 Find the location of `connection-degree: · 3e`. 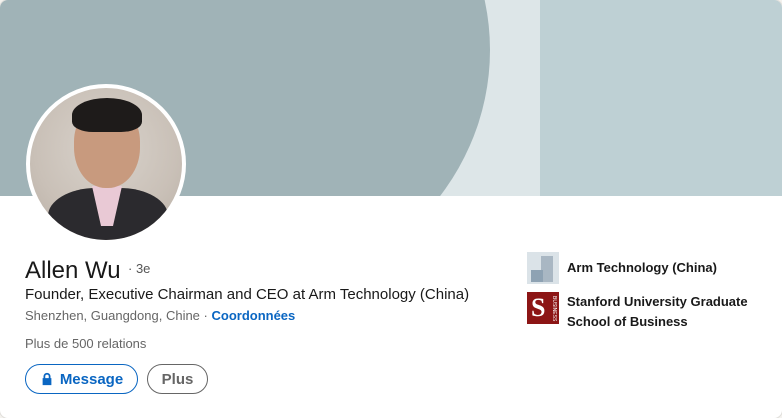

connection-degree: · 3e is located at coordinates (139, 268).